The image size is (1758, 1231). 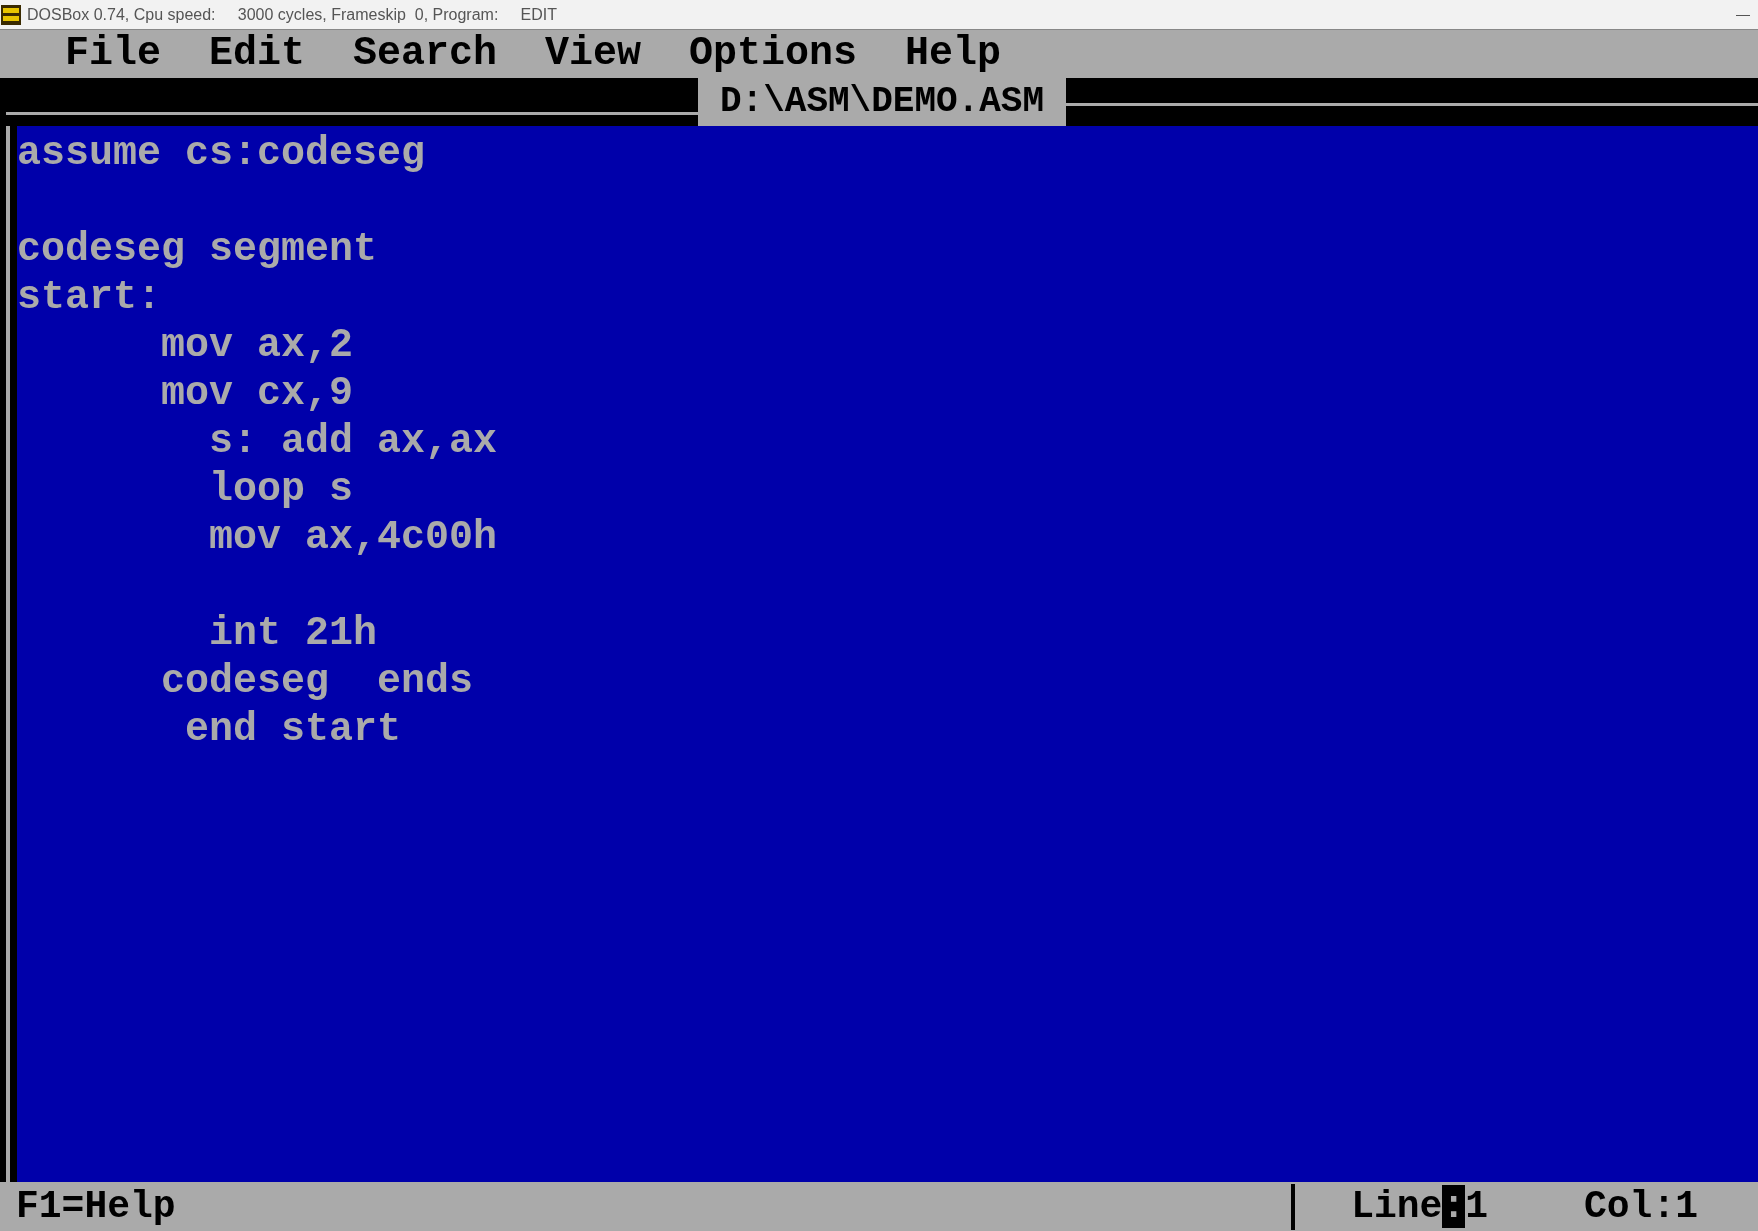 What do you see at coordinates (281, 490) in the screenshot?
I see `code-line: loop s` at bounding box center [281, 490].